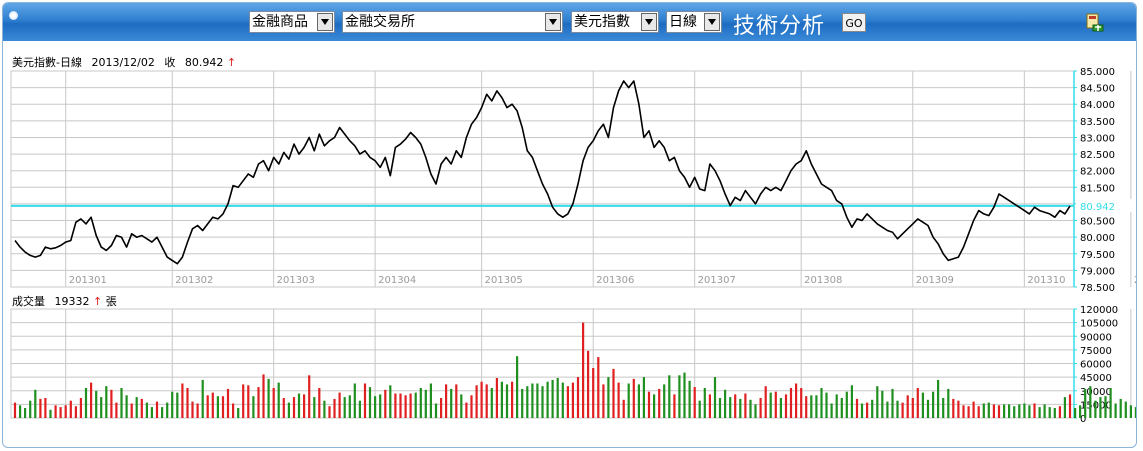 This screenshot has width=1143, height=451. I want to click on price-y-tick-label: 80.000, so click(1097, 238).